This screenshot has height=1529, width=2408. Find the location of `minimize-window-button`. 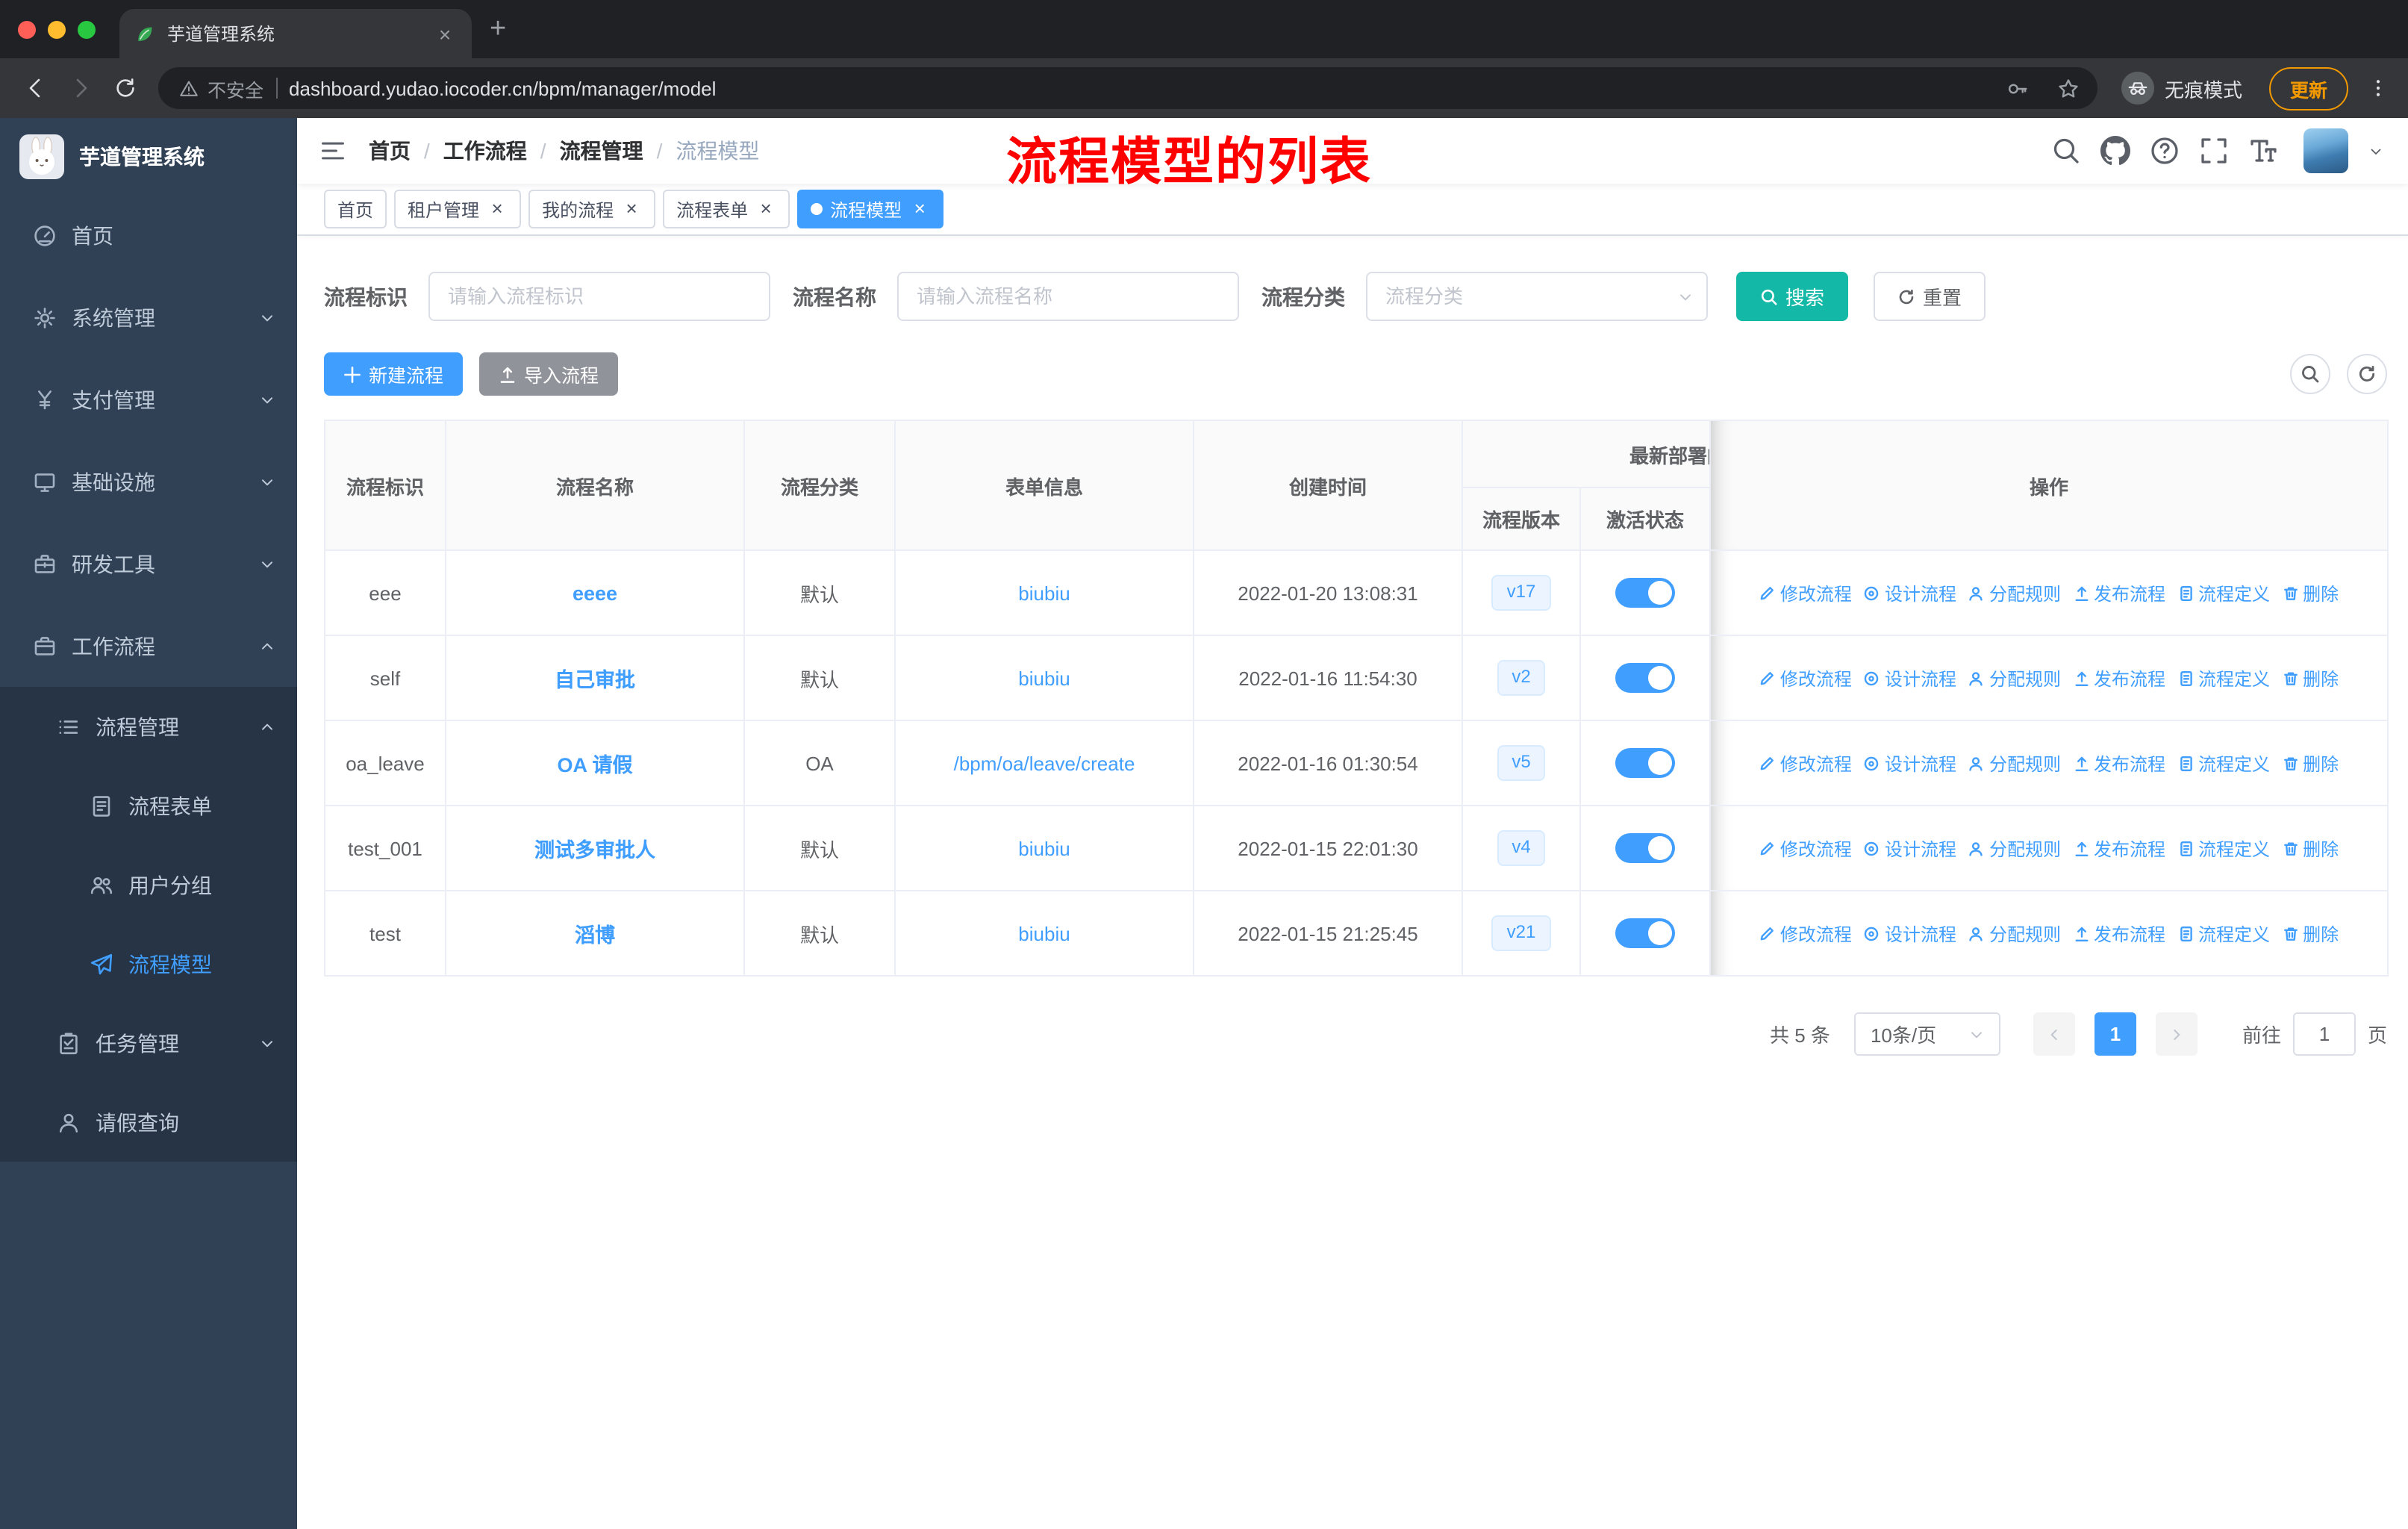

minimize-window-button is located at coordinates (57, 29).